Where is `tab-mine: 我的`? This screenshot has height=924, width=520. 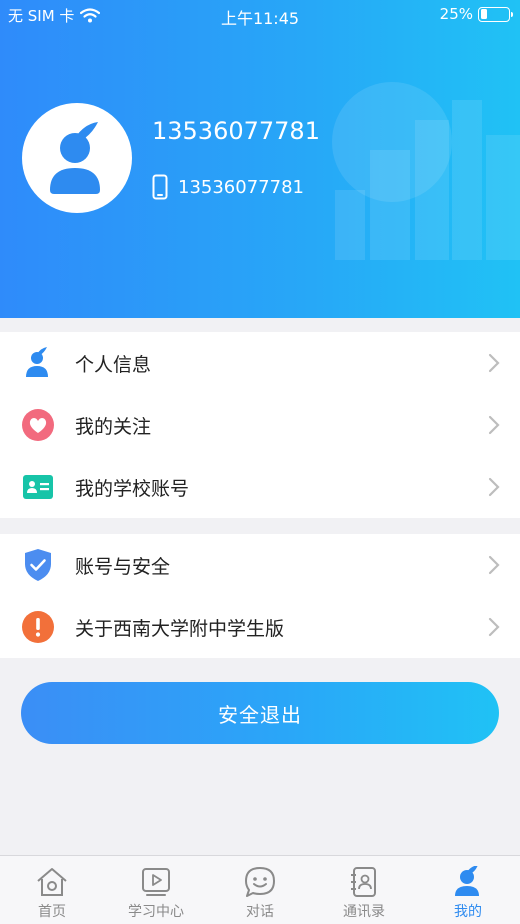
tab-mine: 我的 is located at coordinates (468, 890).